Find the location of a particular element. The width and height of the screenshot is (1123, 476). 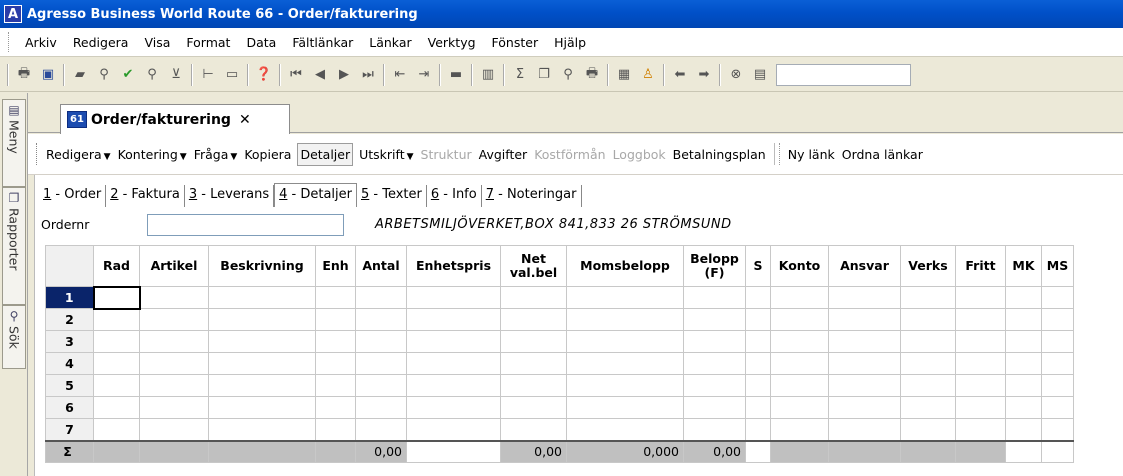

action-fr-ga-button: Fråga ▼ is located at coordinates (216, 154).